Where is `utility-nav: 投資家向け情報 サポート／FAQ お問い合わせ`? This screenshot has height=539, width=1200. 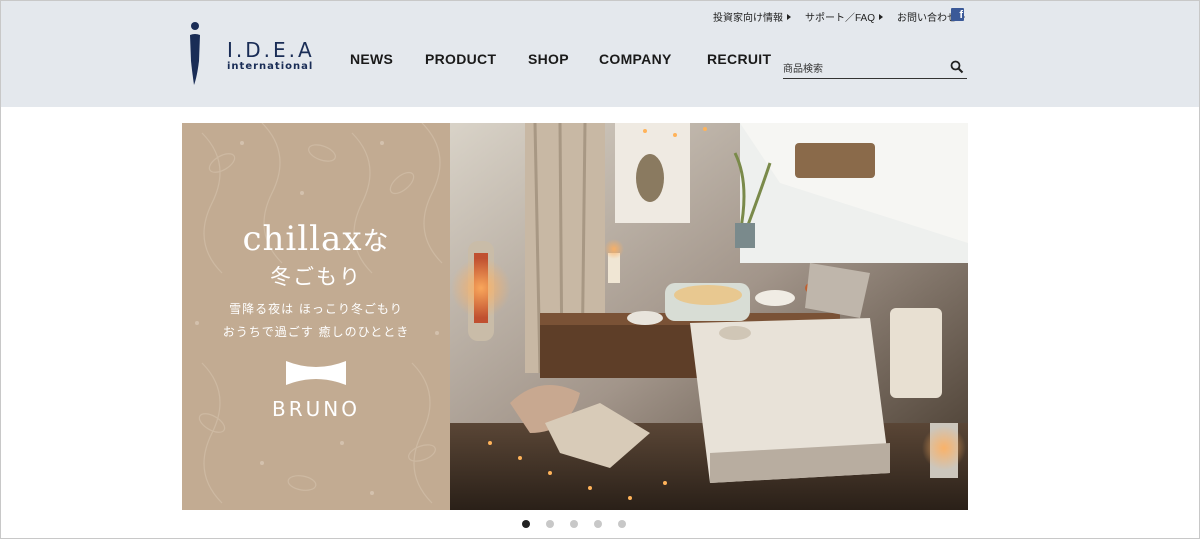 utility-nav: 投資家向け情報 サポート／FAQ お問い合わせ is located at coordinates (839, 16).